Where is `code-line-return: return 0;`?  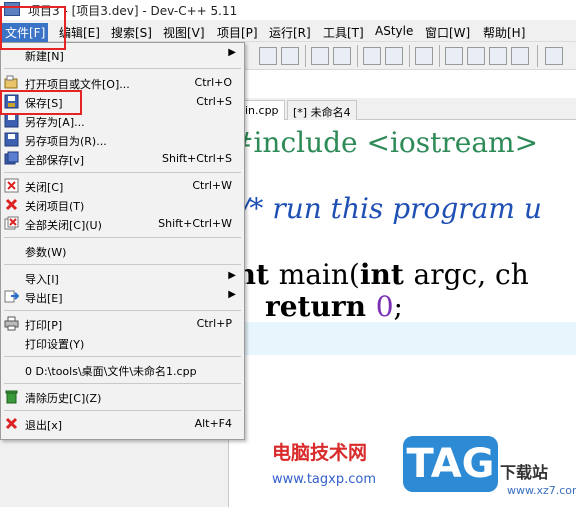
code-line-return: return 0; is located at coordinates (314, 306).